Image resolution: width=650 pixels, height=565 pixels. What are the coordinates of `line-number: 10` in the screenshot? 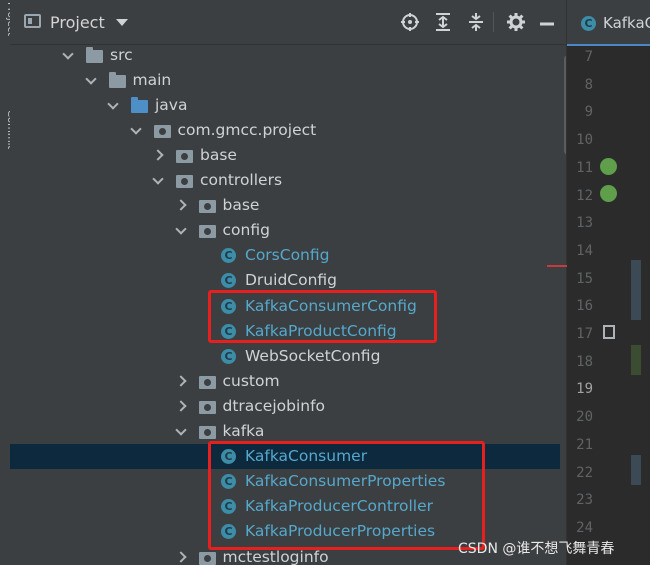 It's located at (584, 140).